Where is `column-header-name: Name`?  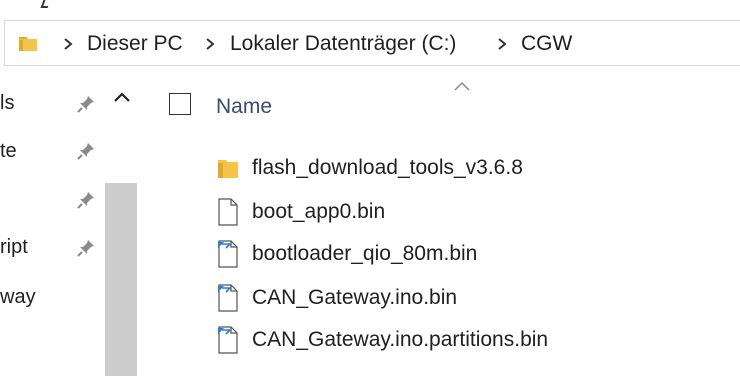
column-header-name: Name is located at coordinates (244, 107).